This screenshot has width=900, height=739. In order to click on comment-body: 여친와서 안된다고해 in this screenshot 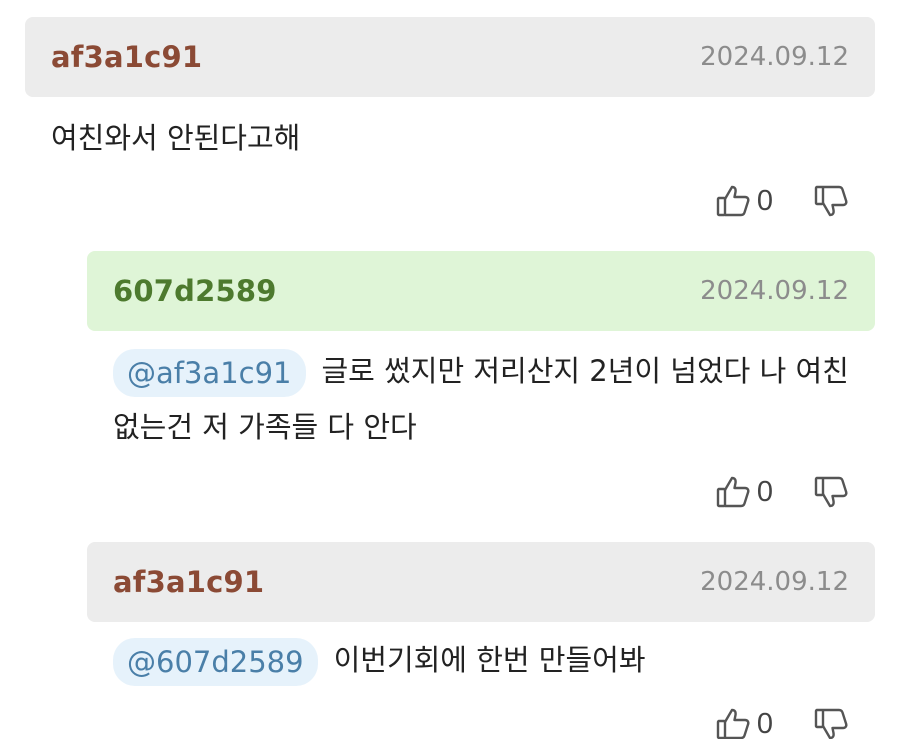, I will do `click(450, 138)`.